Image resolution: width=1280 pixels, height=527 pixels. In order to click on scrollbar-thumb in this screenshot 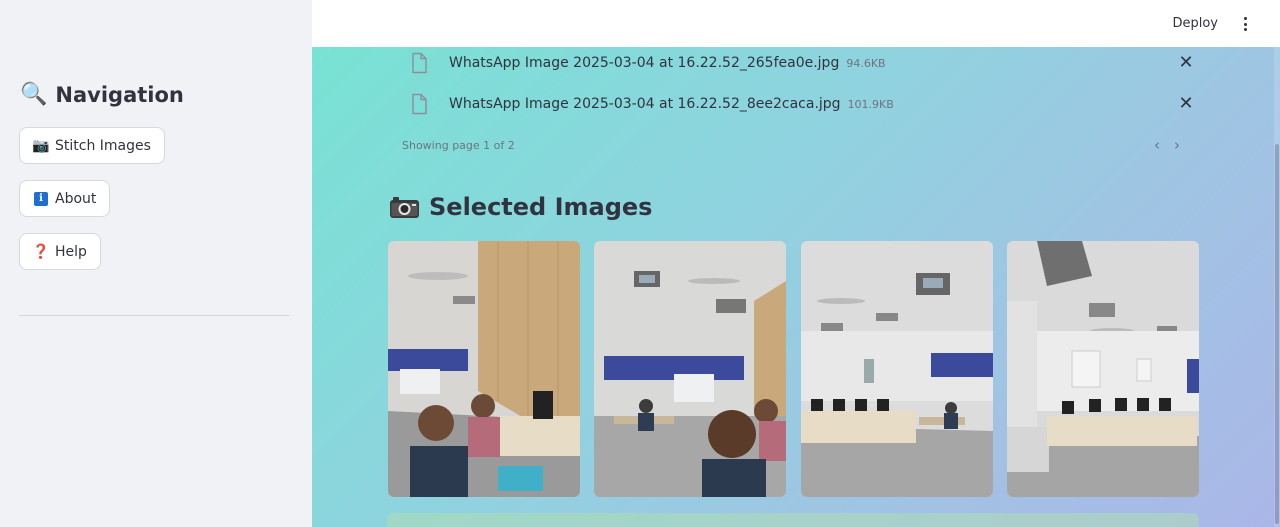, I will do `click(1277, 334)`.